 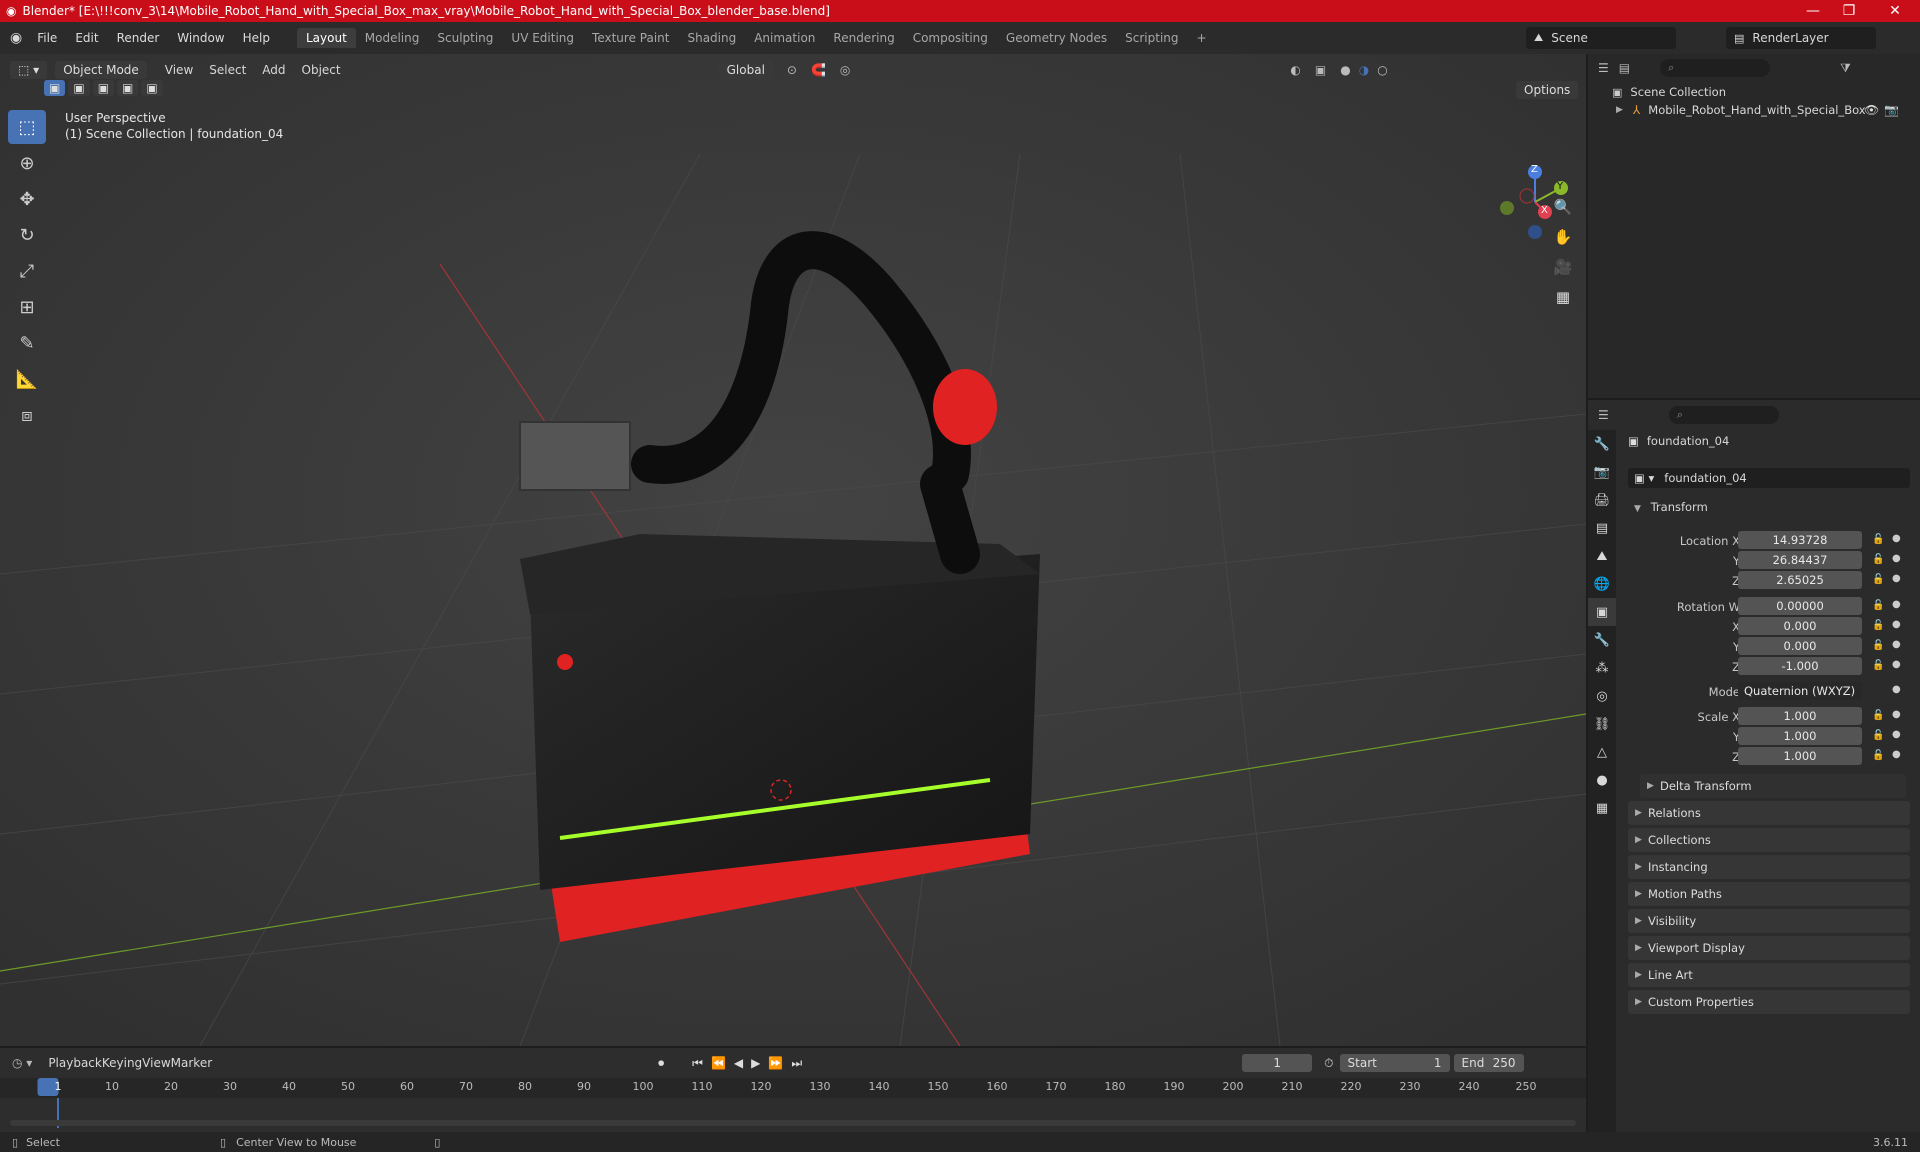 I want to click on start-frame-field: Start 1, so click(x=1394, y=1063).